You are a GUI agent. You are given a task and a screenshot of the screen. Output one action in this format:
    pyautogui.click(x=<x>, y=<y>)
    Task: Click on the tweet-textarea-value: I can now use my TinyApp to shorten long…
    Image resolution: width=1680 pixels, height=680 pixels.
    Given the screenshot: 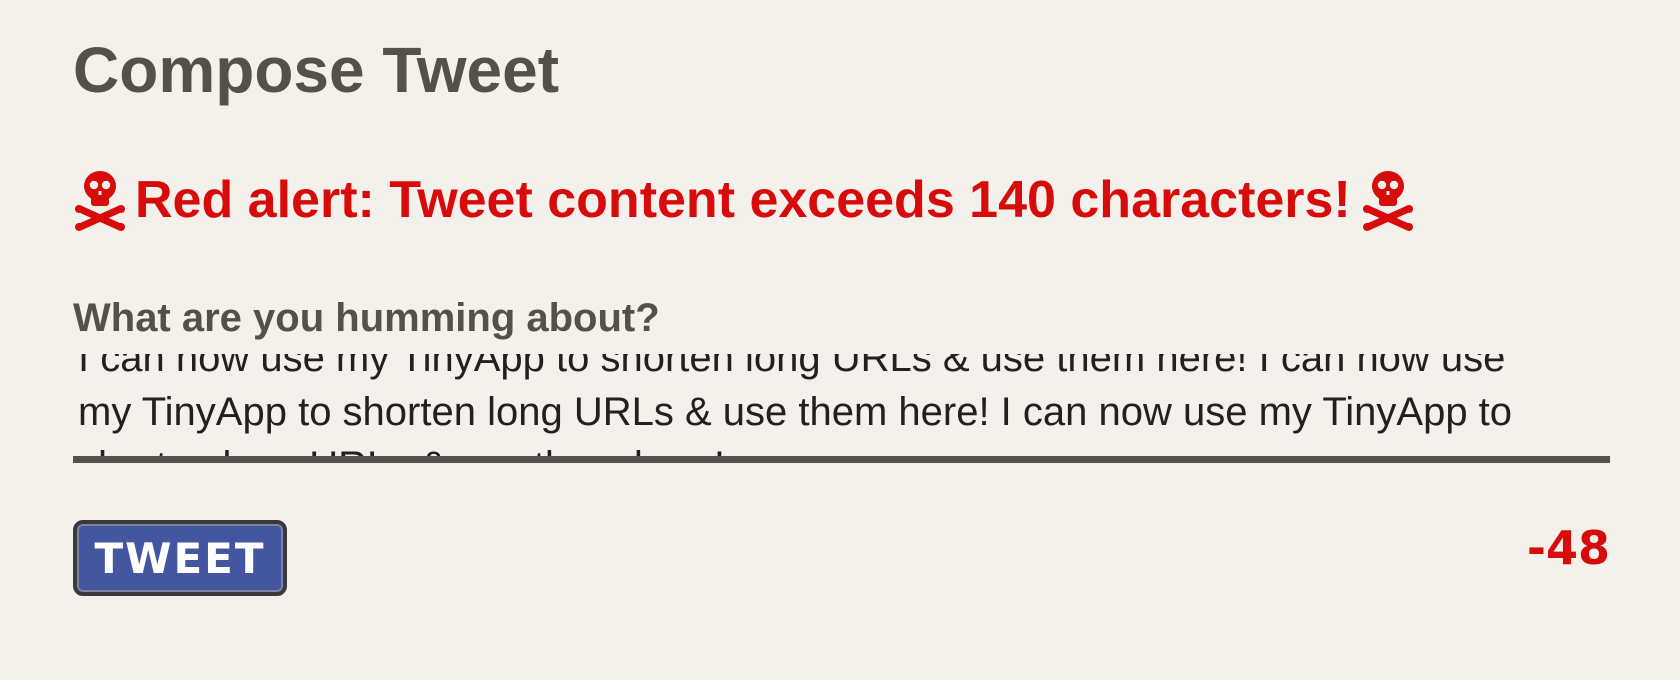 What is the action you would take?
    pyautogui.click(x=823, y=405)
    